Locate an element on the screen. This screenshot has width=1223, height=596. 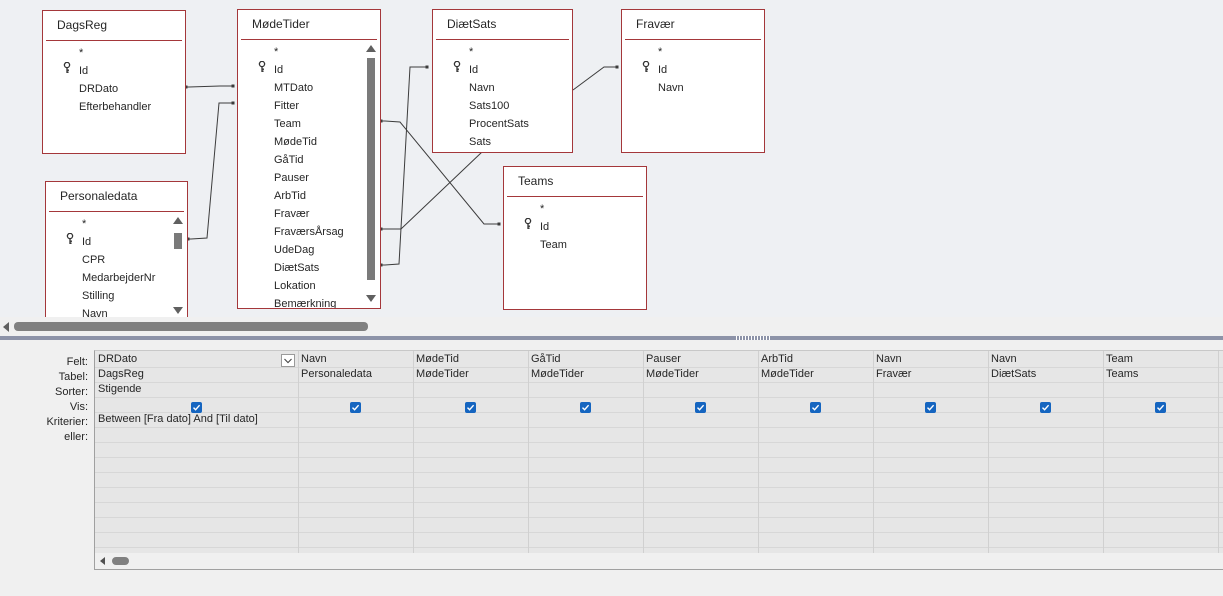
grid-column: MødeTid MødeTider is located at coordinates (471, 452).